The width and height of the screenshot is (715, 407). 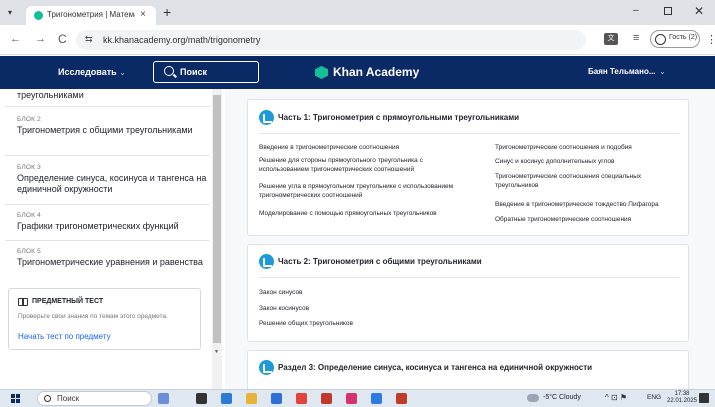 What do you see at coordinates (23, 302) in the screenshot?
I see `book-icon` at bounding box center [23, 302].